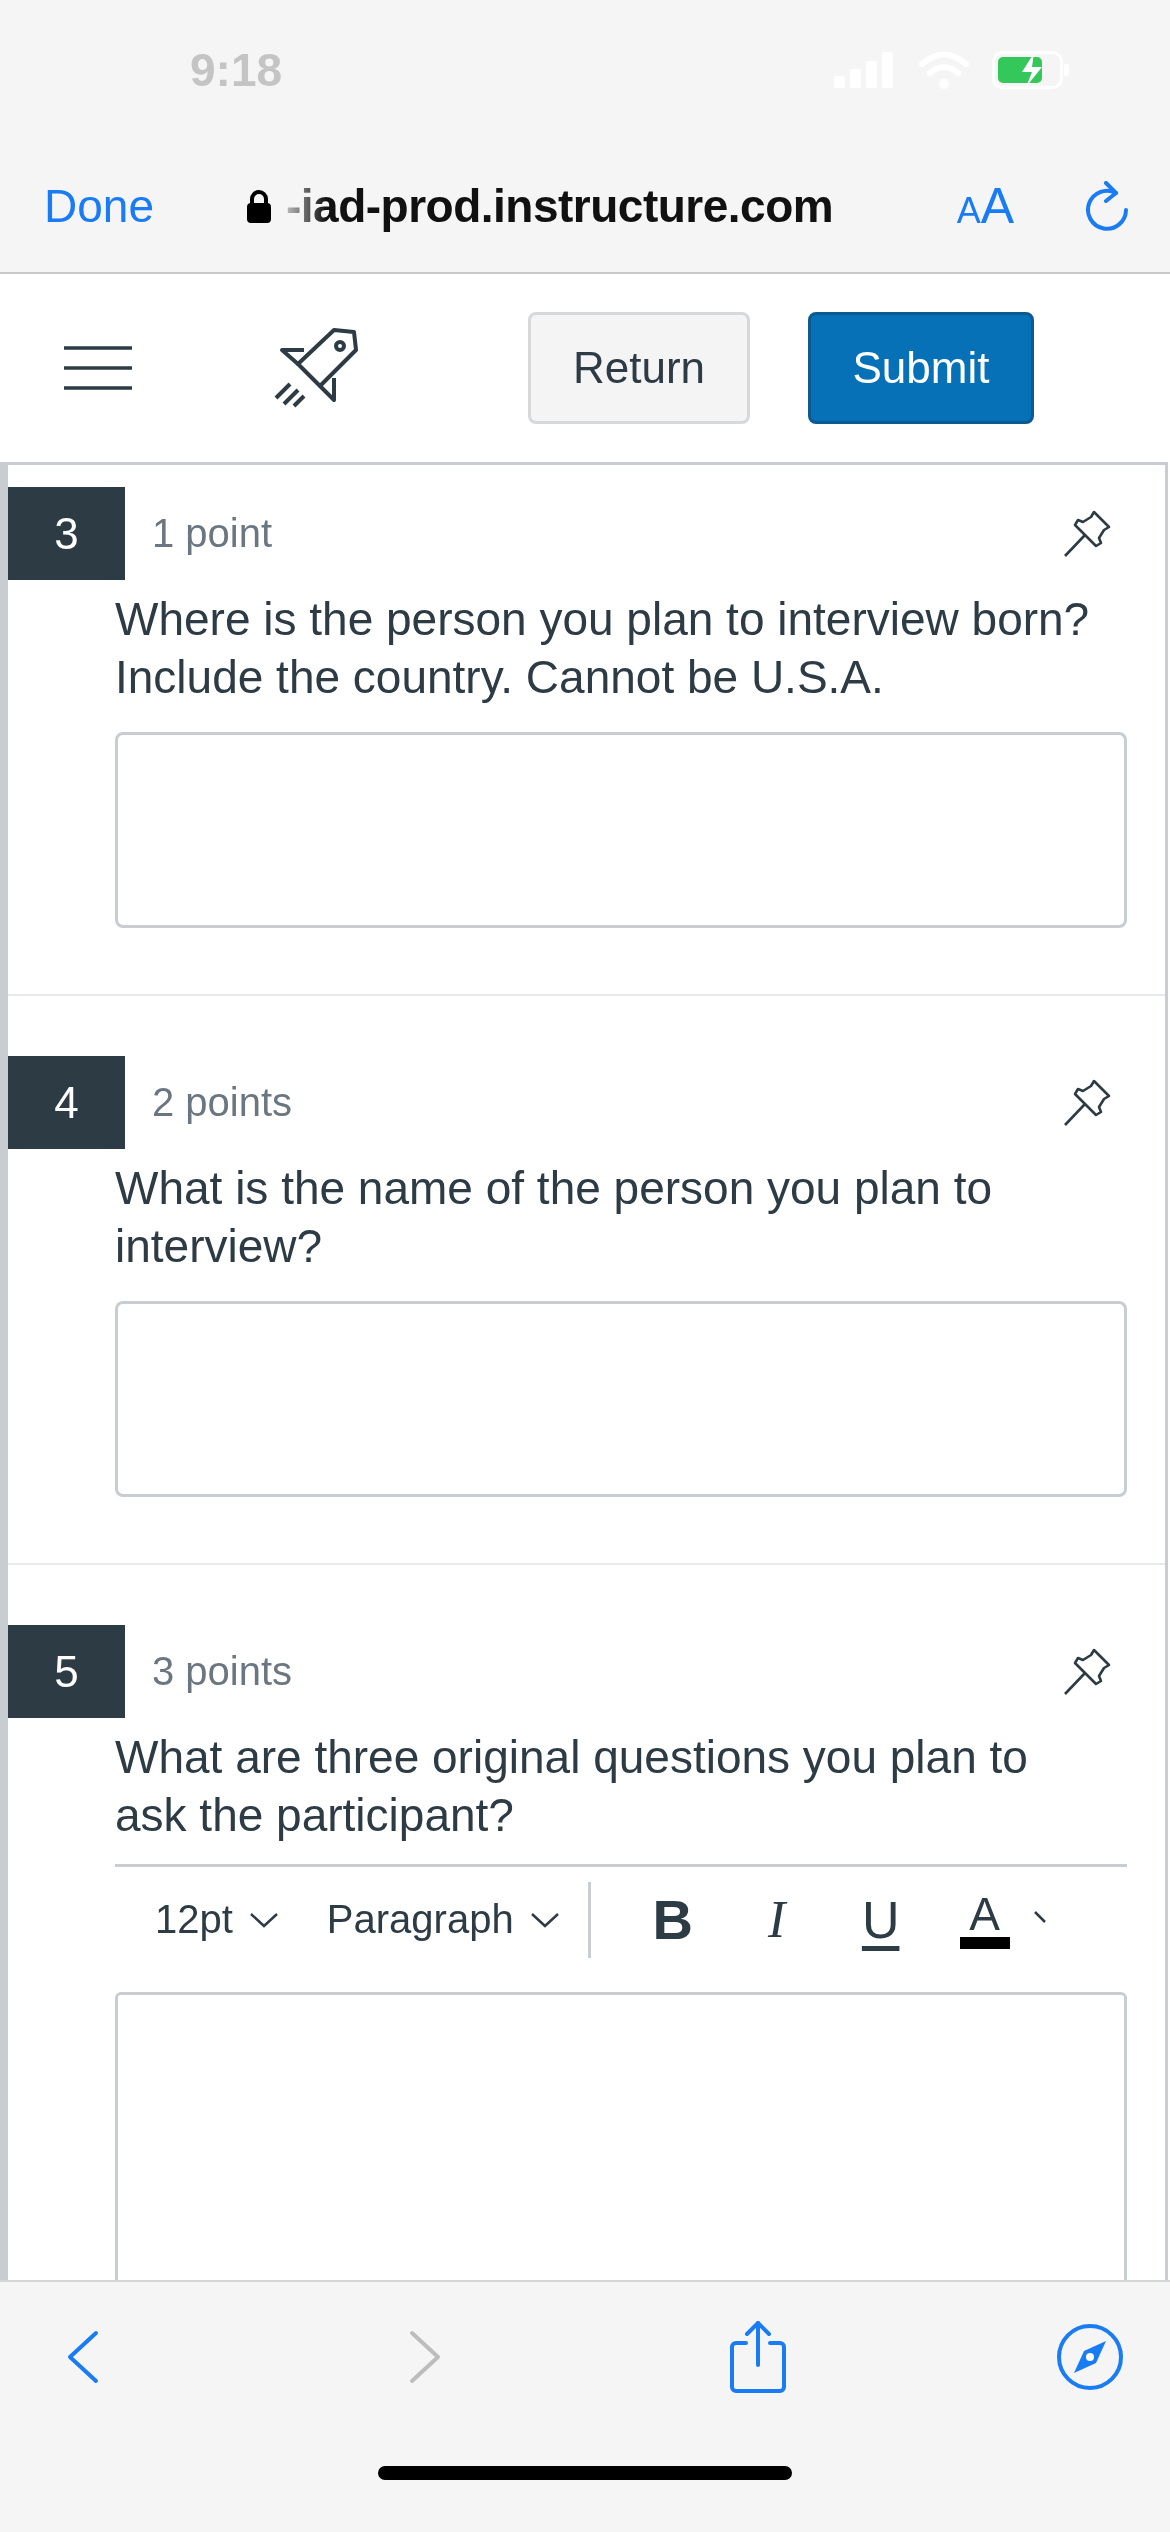 This screenshot has width=1170, height=2532. I want to click on return-button: Return, so click(639, 368).